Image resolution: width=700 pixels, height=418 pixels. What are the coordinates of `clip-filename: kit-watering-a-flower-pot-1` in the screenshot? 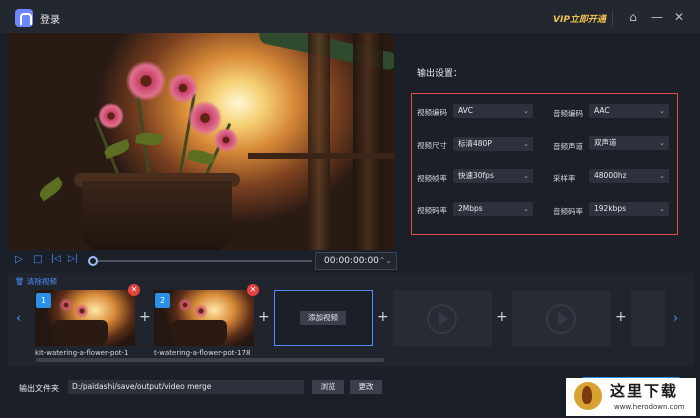 It's located at (82, 353).